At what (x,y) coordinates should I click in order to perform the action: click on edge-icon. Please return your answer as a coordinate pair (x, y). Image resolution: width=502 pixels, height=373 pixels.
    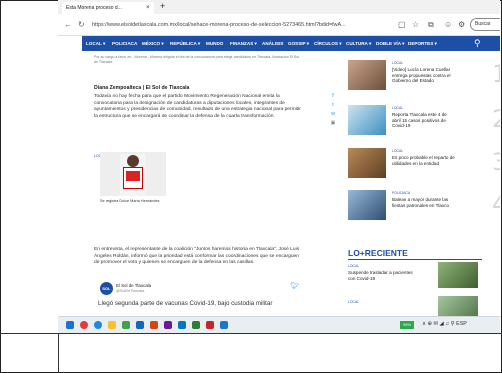
    Looking at the image, I should click on (98, 325).